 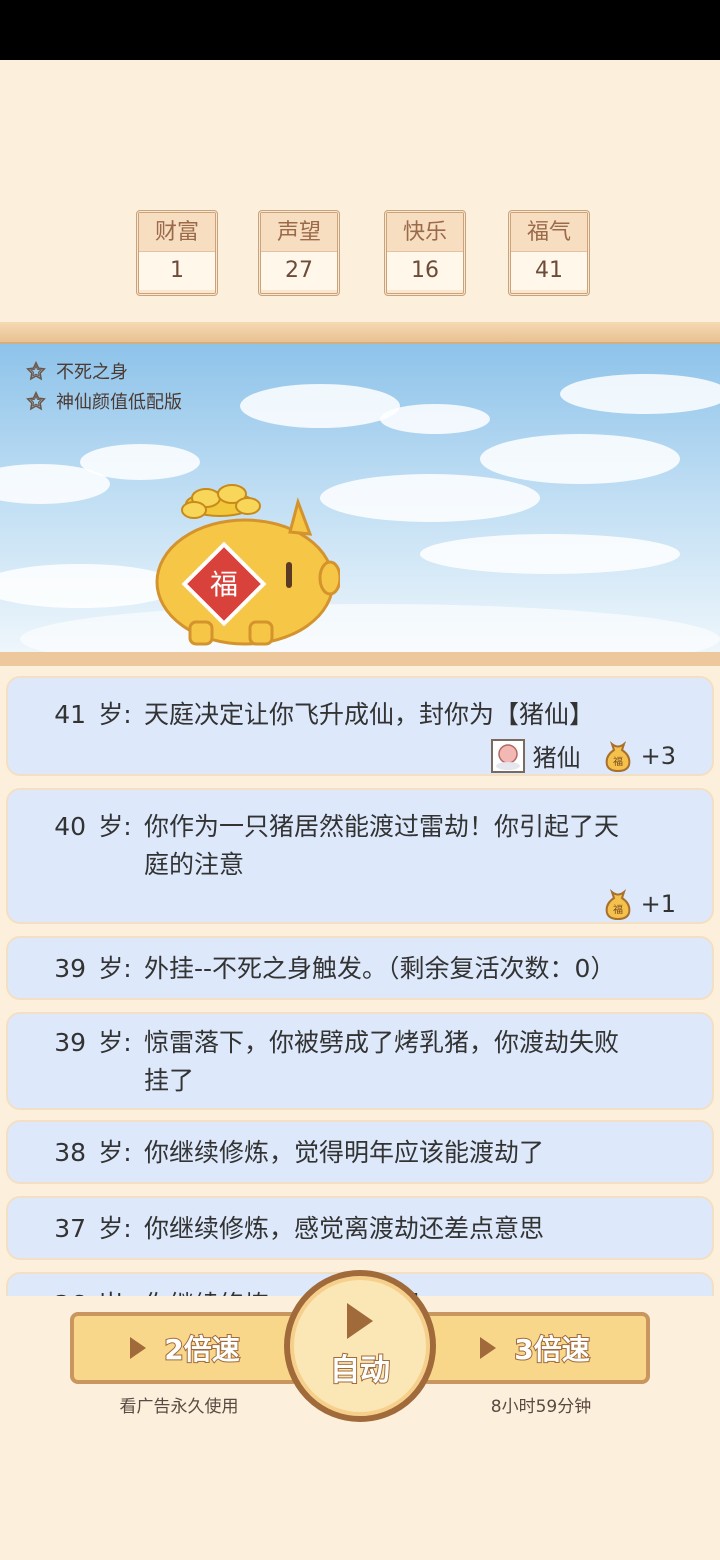 What do you see at coordinates (382, 1042) in the screenshot?
I see `entry-line: 惊雷落下，你被劈成了烤乳猪，你渡劫失败` at bounding box center [382, 1042].